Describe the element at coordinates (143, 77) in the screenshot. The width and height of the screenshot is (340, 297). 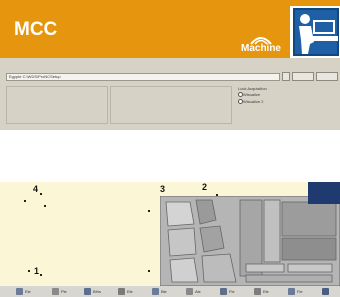
I see `path-input: Egypte C:\WDS\ProNCSetup` at that location.